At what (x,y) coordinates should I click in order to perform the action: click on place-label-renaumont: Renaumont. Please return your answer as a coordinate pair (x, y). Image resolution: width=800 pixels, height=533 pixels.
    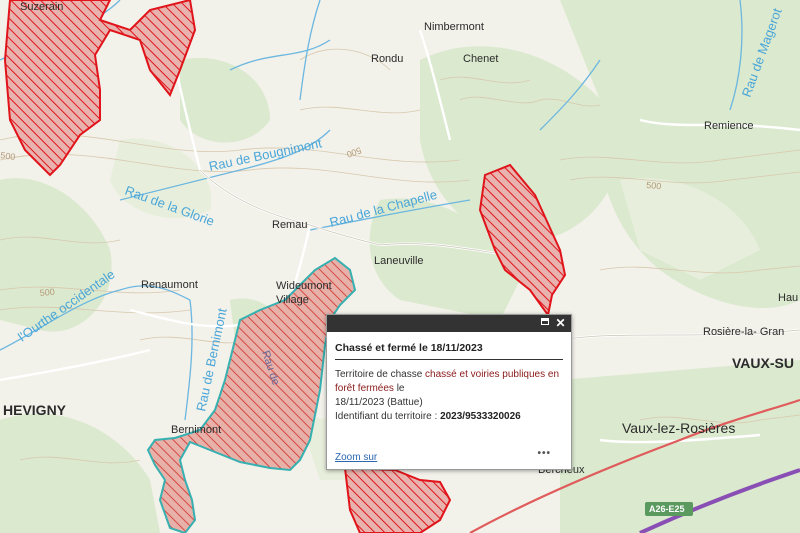
    Looking at the image, I should click on (169, 285).